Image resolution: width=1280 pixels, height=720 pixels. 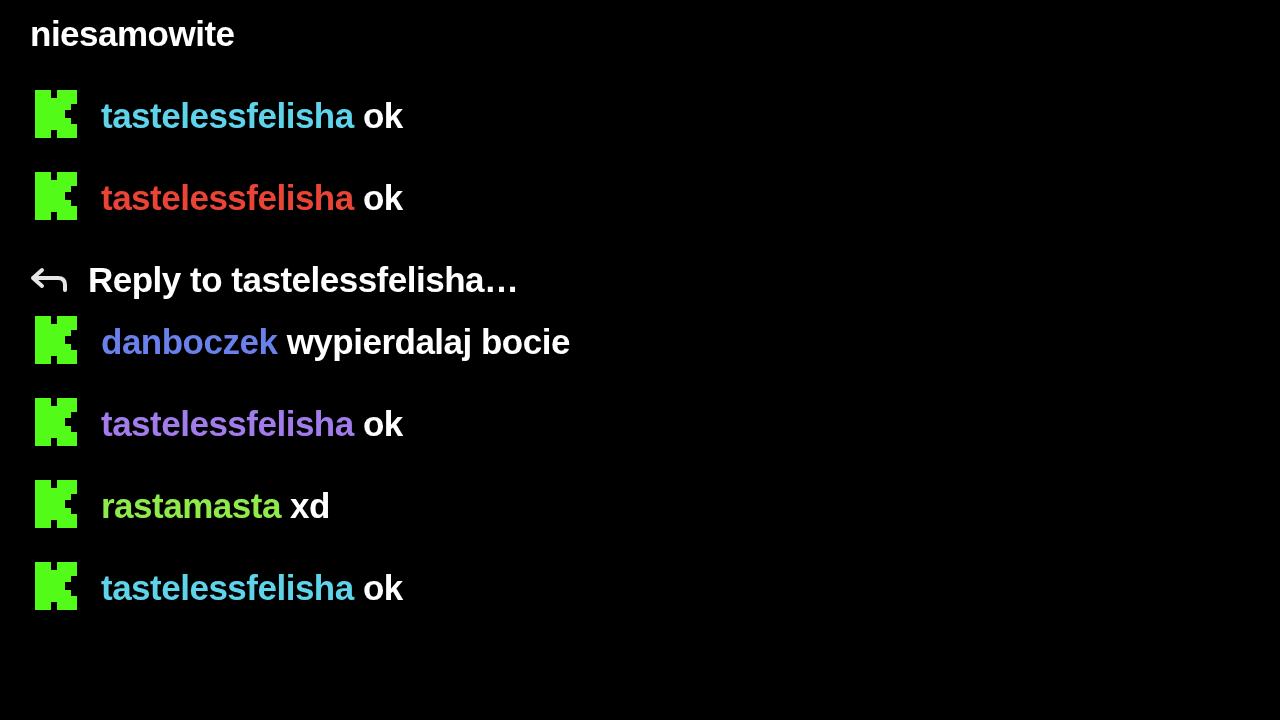 I want to click on username: rastamasta, so click(x=191, y=505).